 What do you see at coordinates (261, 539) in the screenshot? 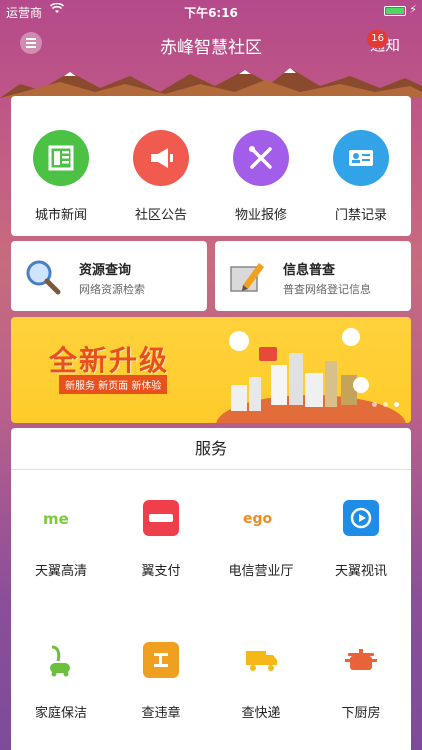
I see `service-ego: ego 电信营业厅` at bounding box center [261, 539].